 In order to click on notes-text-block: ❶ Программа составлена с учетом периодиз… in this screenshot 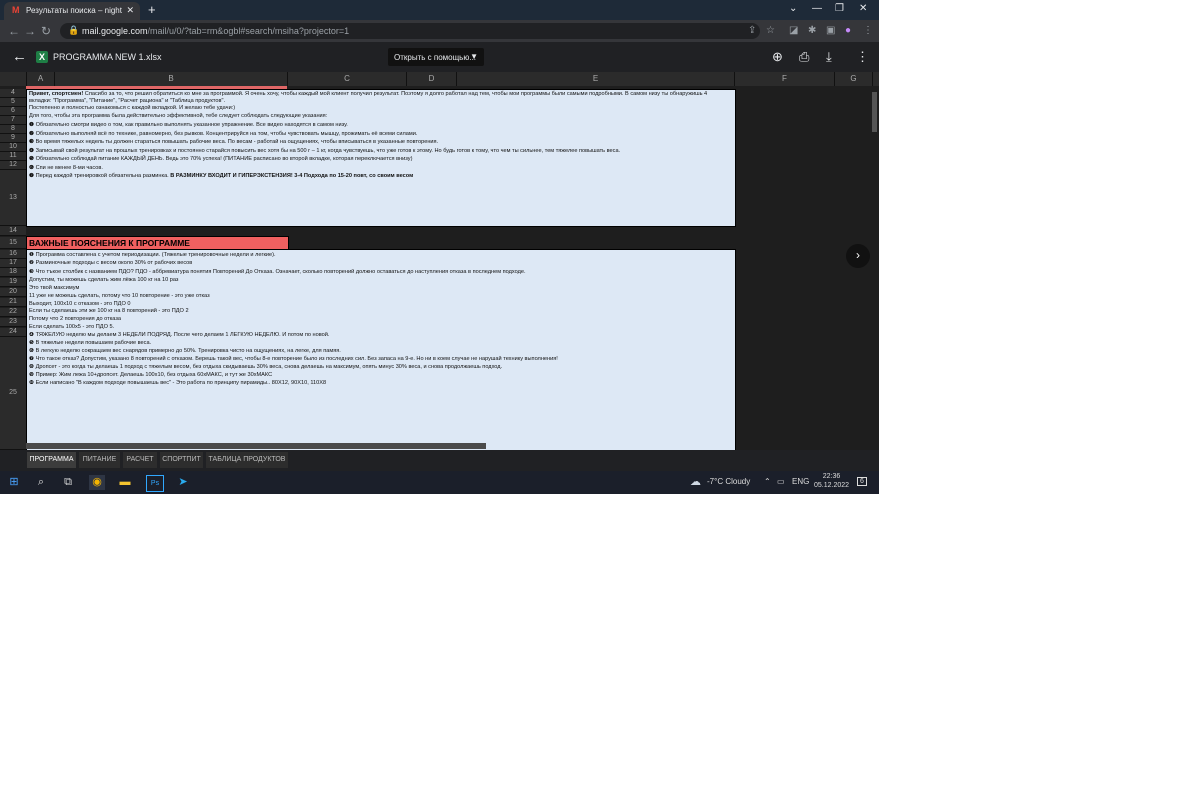, I will do `click(381, 349)`.